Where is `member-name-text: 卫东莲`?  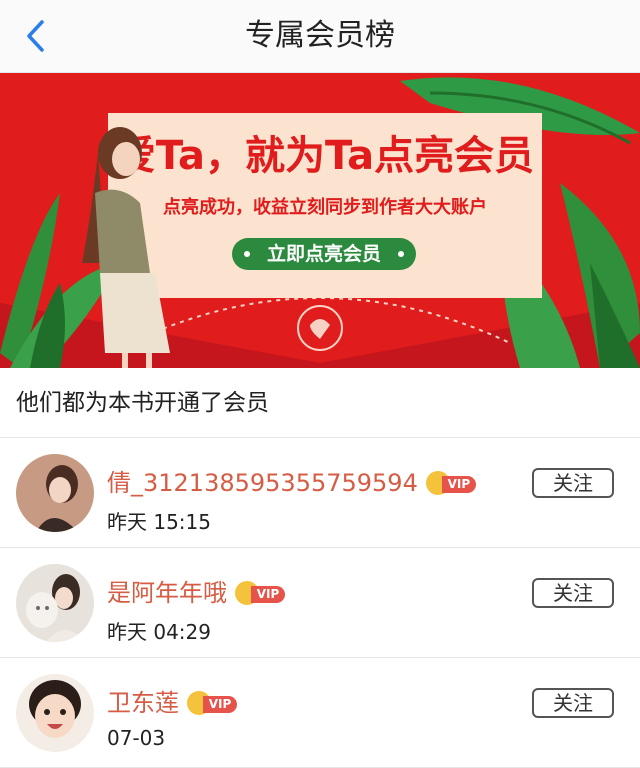 member-name-text: 卫东莲 is located at coordinates (143, 703).